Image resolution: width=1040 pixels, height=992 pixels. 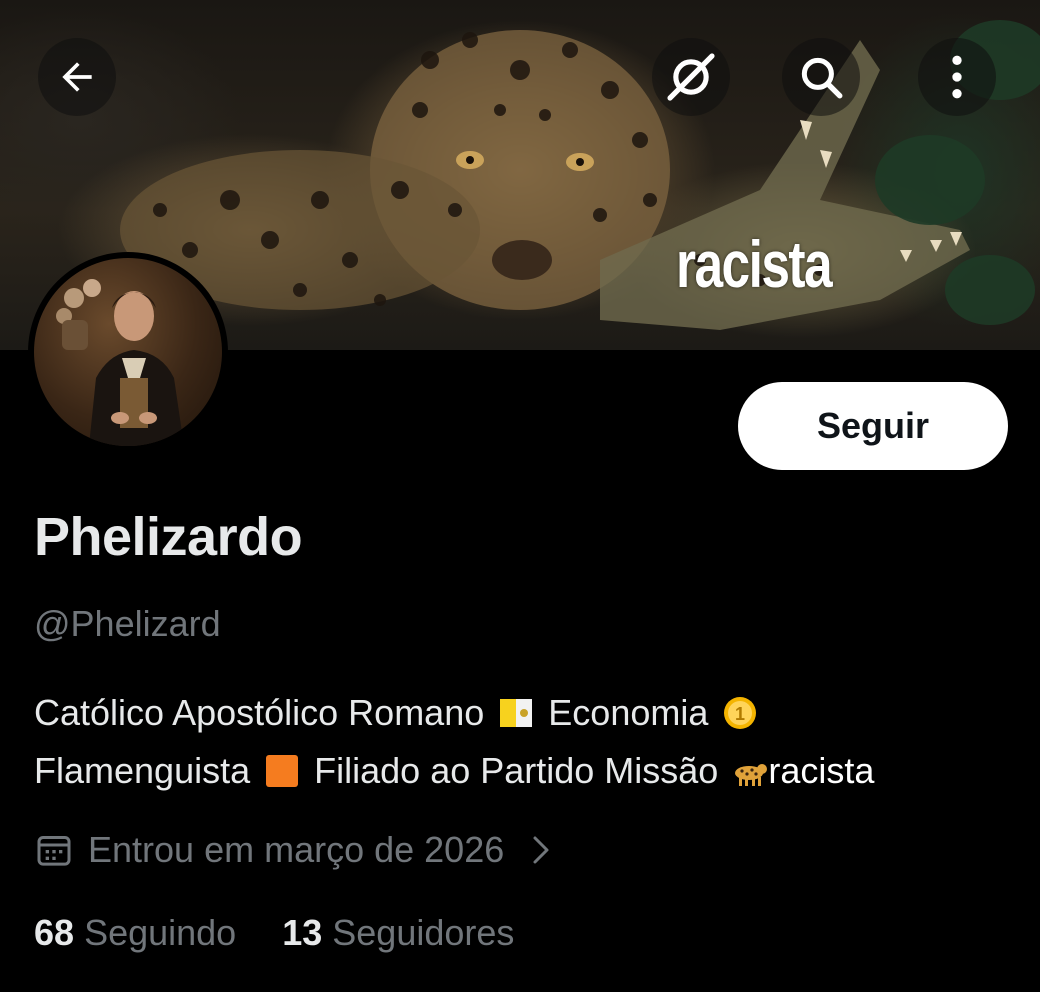 I want to click on svg-text: 1, so click(x=740, y=714).